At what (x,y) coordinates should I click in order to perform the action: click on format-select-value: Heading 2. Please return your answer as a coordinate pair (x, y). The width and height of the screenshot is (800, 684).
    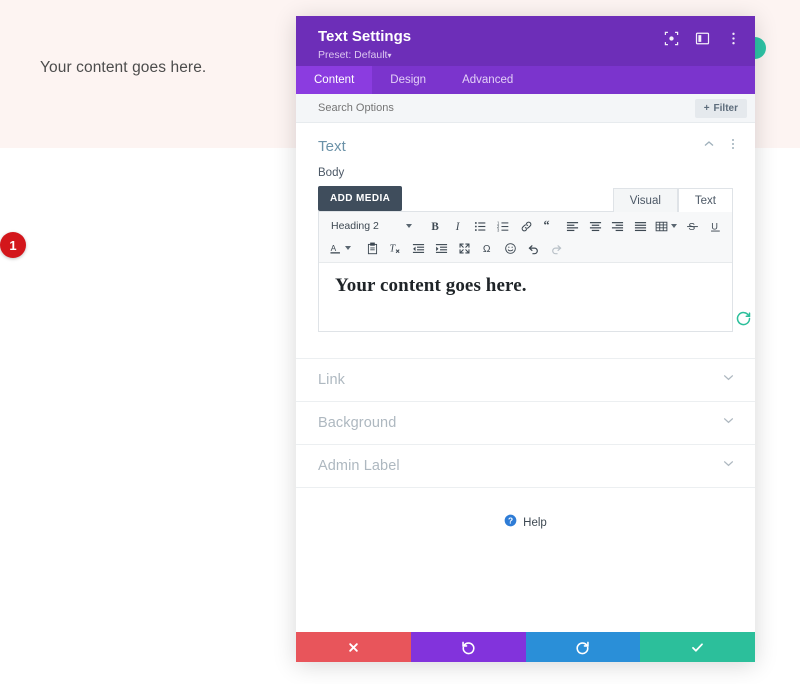
    Looking at the image, I should click on (355, 226).